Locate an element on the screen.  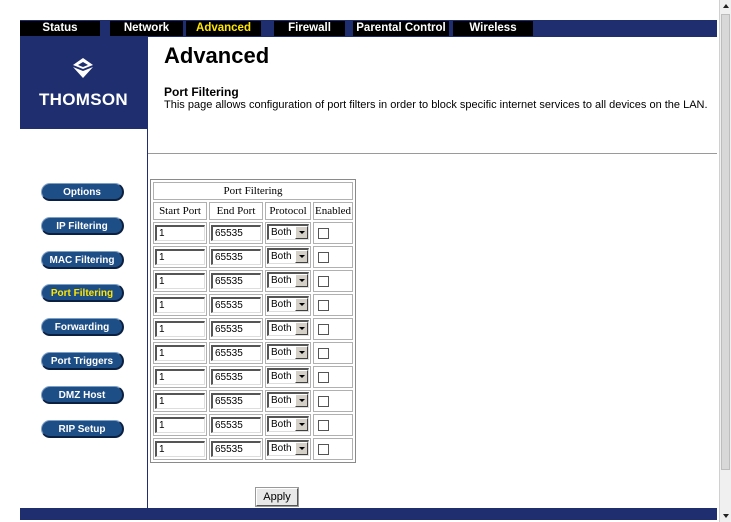
sidebar-item-forwarding: Forwarding is located at coordinates (82, 327).